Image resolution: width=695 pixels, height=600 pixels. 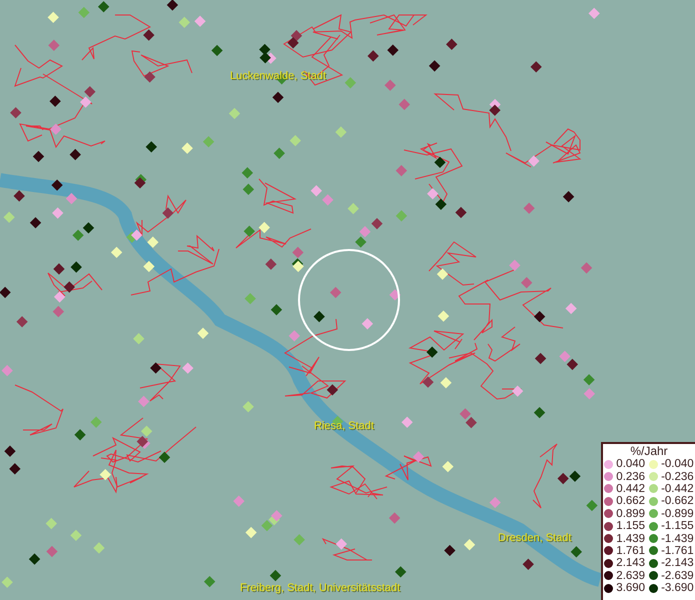 What do you see at coordinates (631, 550) in the screenshot?
I see `legend-label: 1.761` at bounding box center [631, 550].